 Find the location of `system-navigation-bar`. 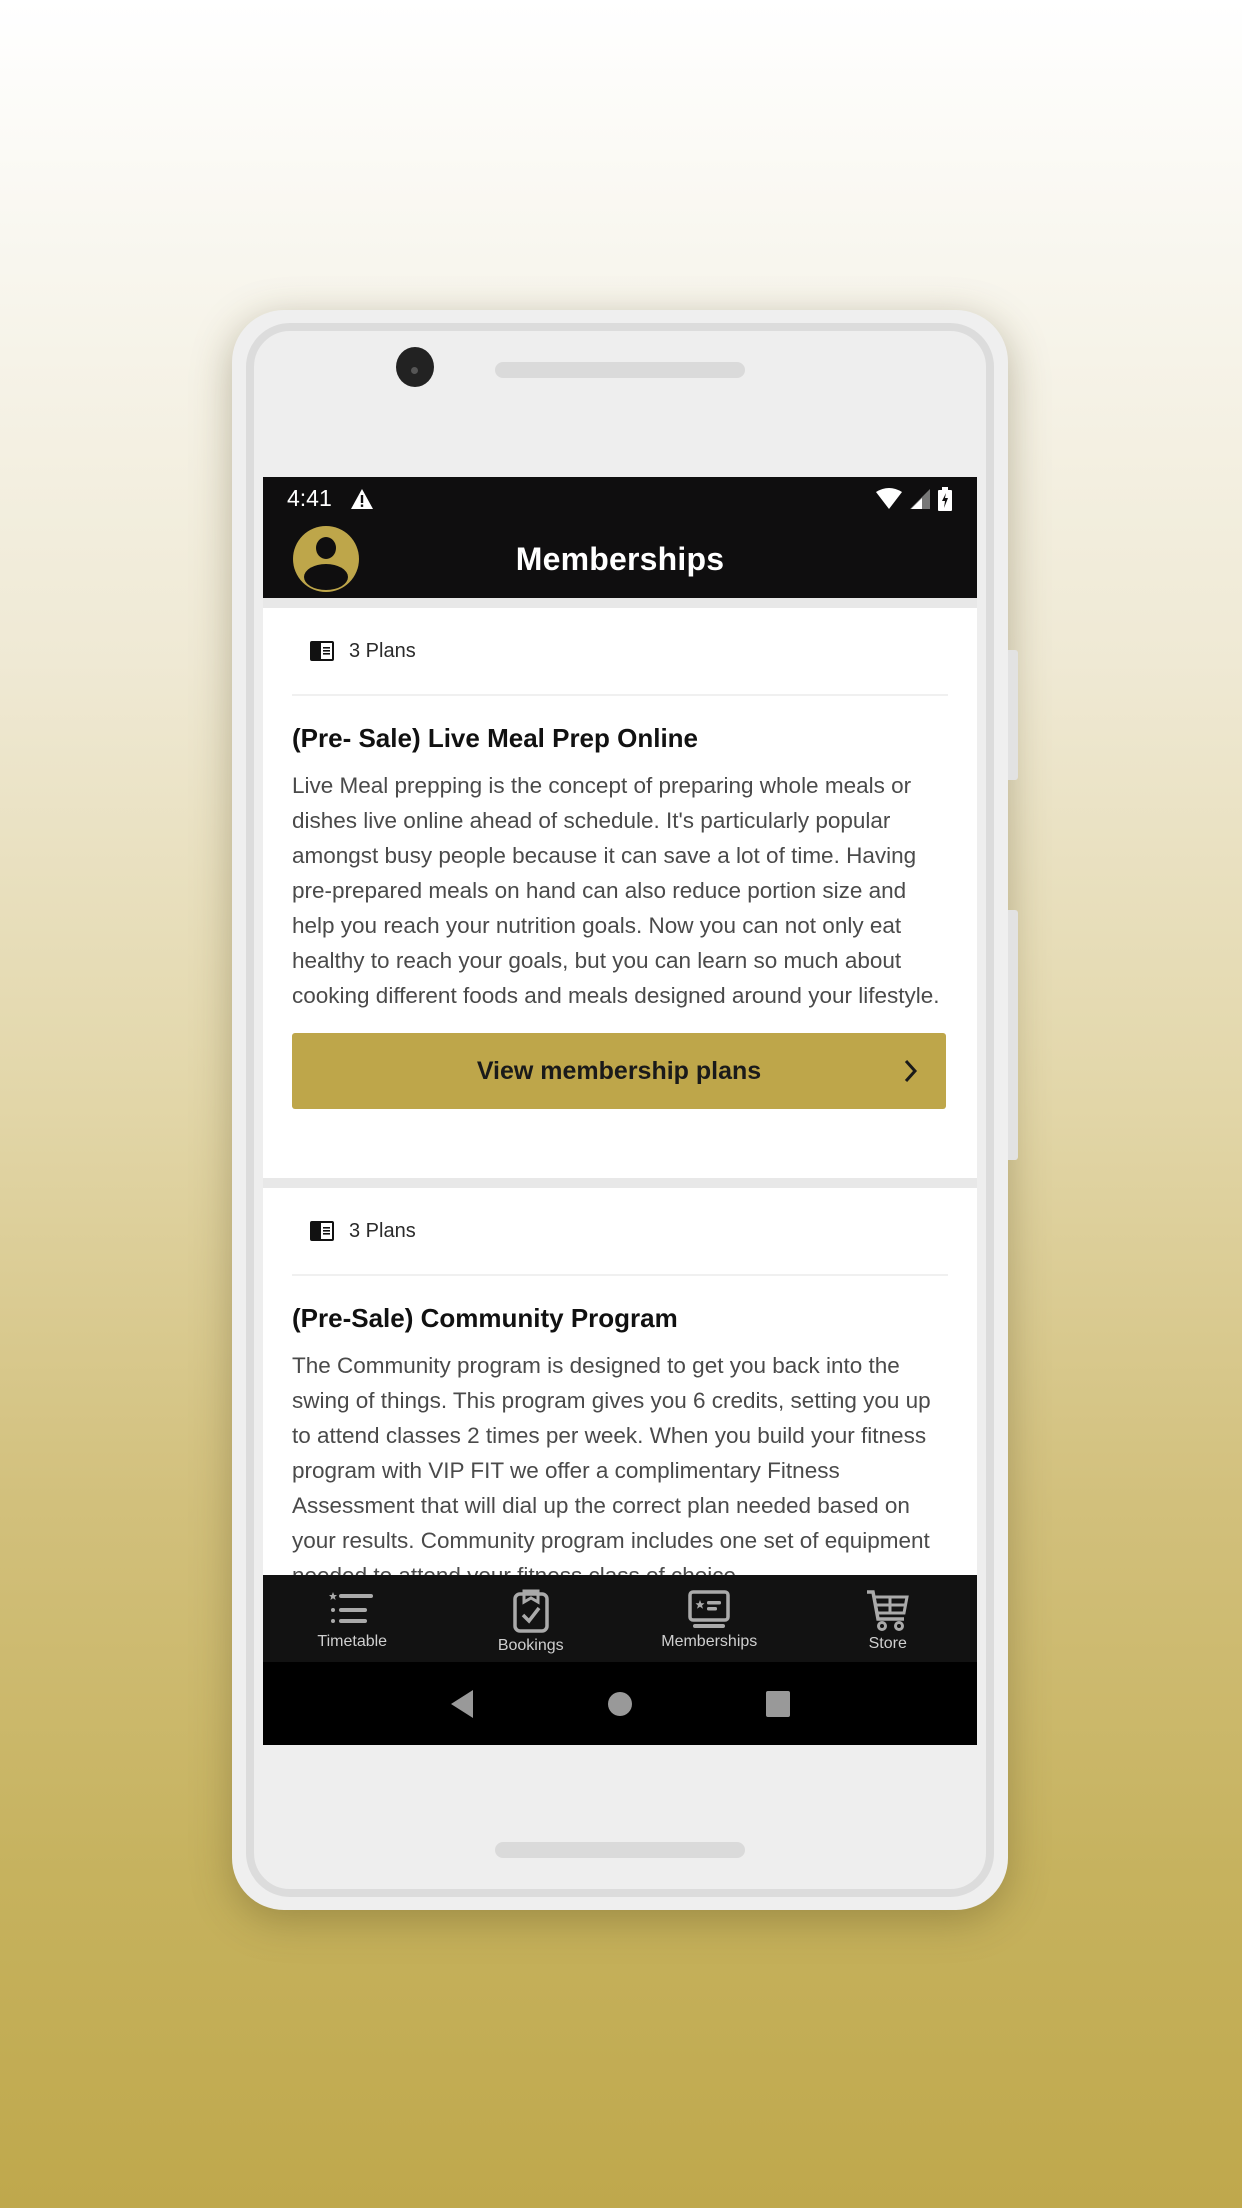

system-navigation-bar is located at coordinates (620, 1703).